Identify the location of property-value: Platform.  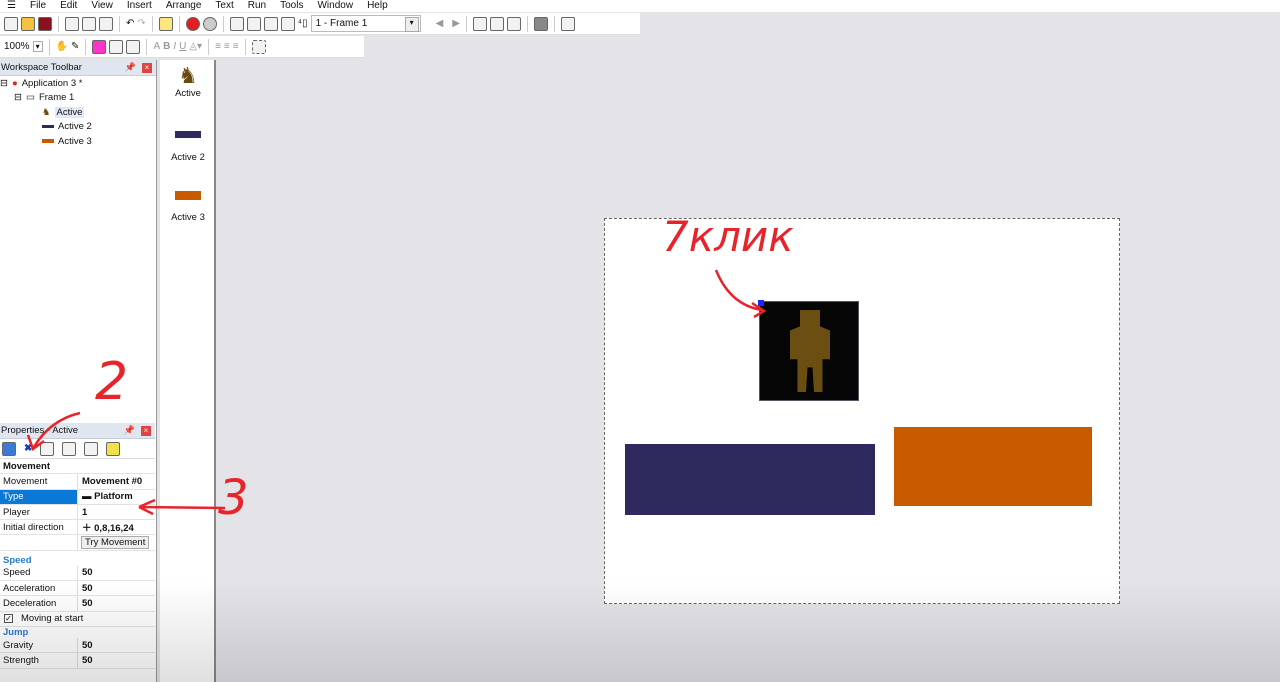
(113, 496).